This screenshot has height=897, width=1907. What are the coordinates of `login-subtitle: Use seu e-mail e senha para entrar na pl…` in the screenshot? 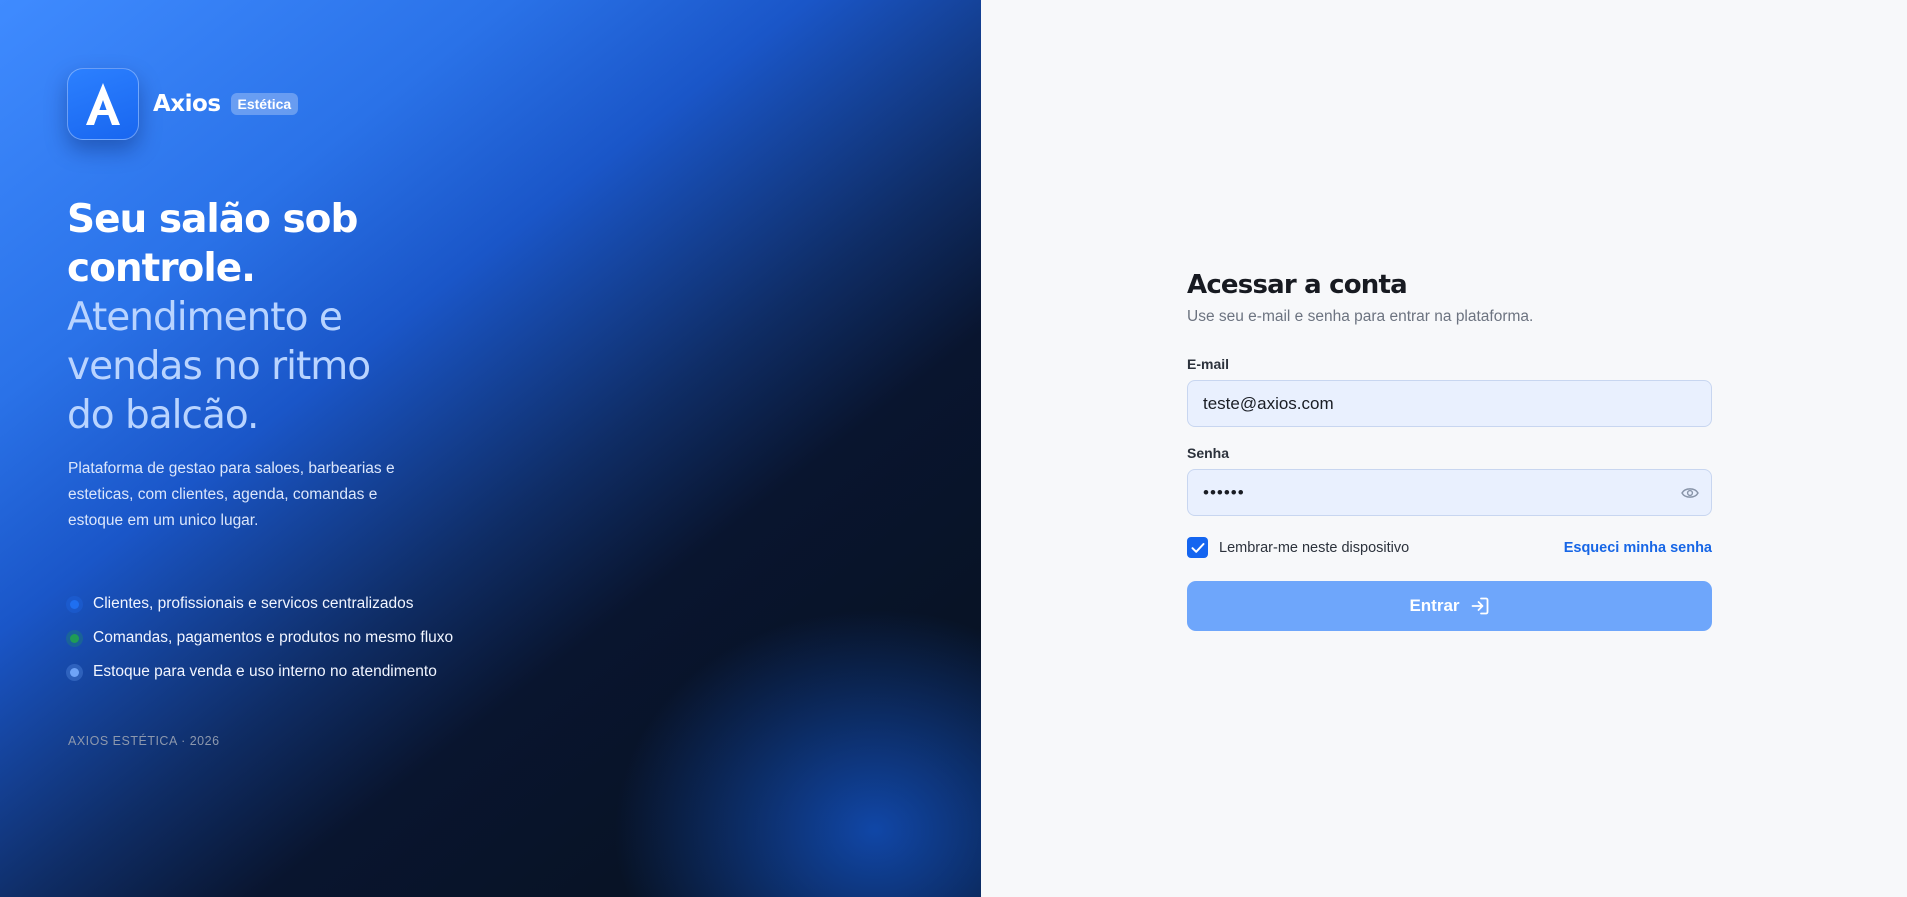 It's located at (1360, 316).